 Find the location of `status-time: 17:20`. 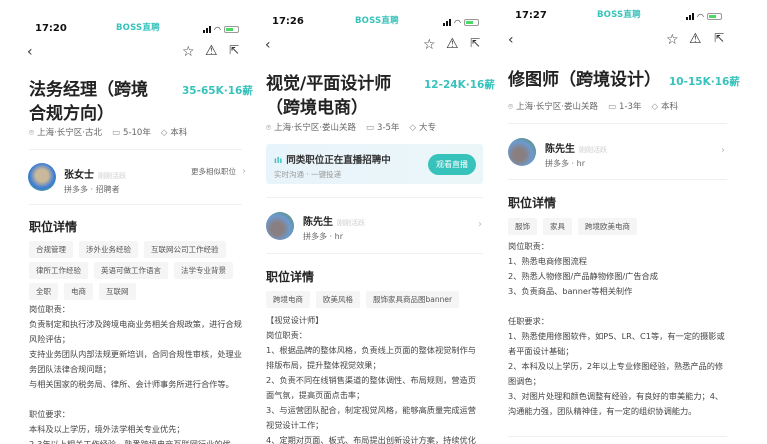

status-time: 17:20 is located at coordinates (51, 28).